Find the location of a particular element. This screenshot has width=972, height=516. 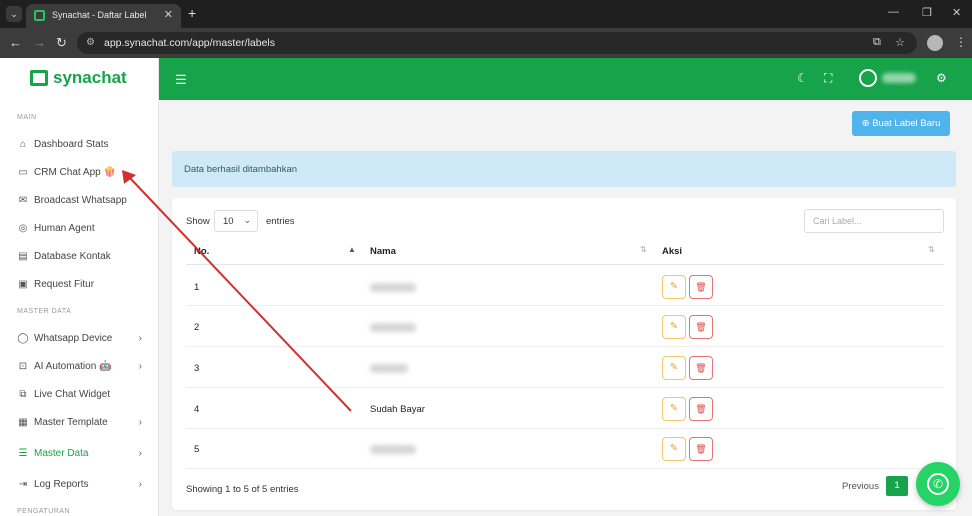

entries-label: entries is located at coordinates (280, 221).